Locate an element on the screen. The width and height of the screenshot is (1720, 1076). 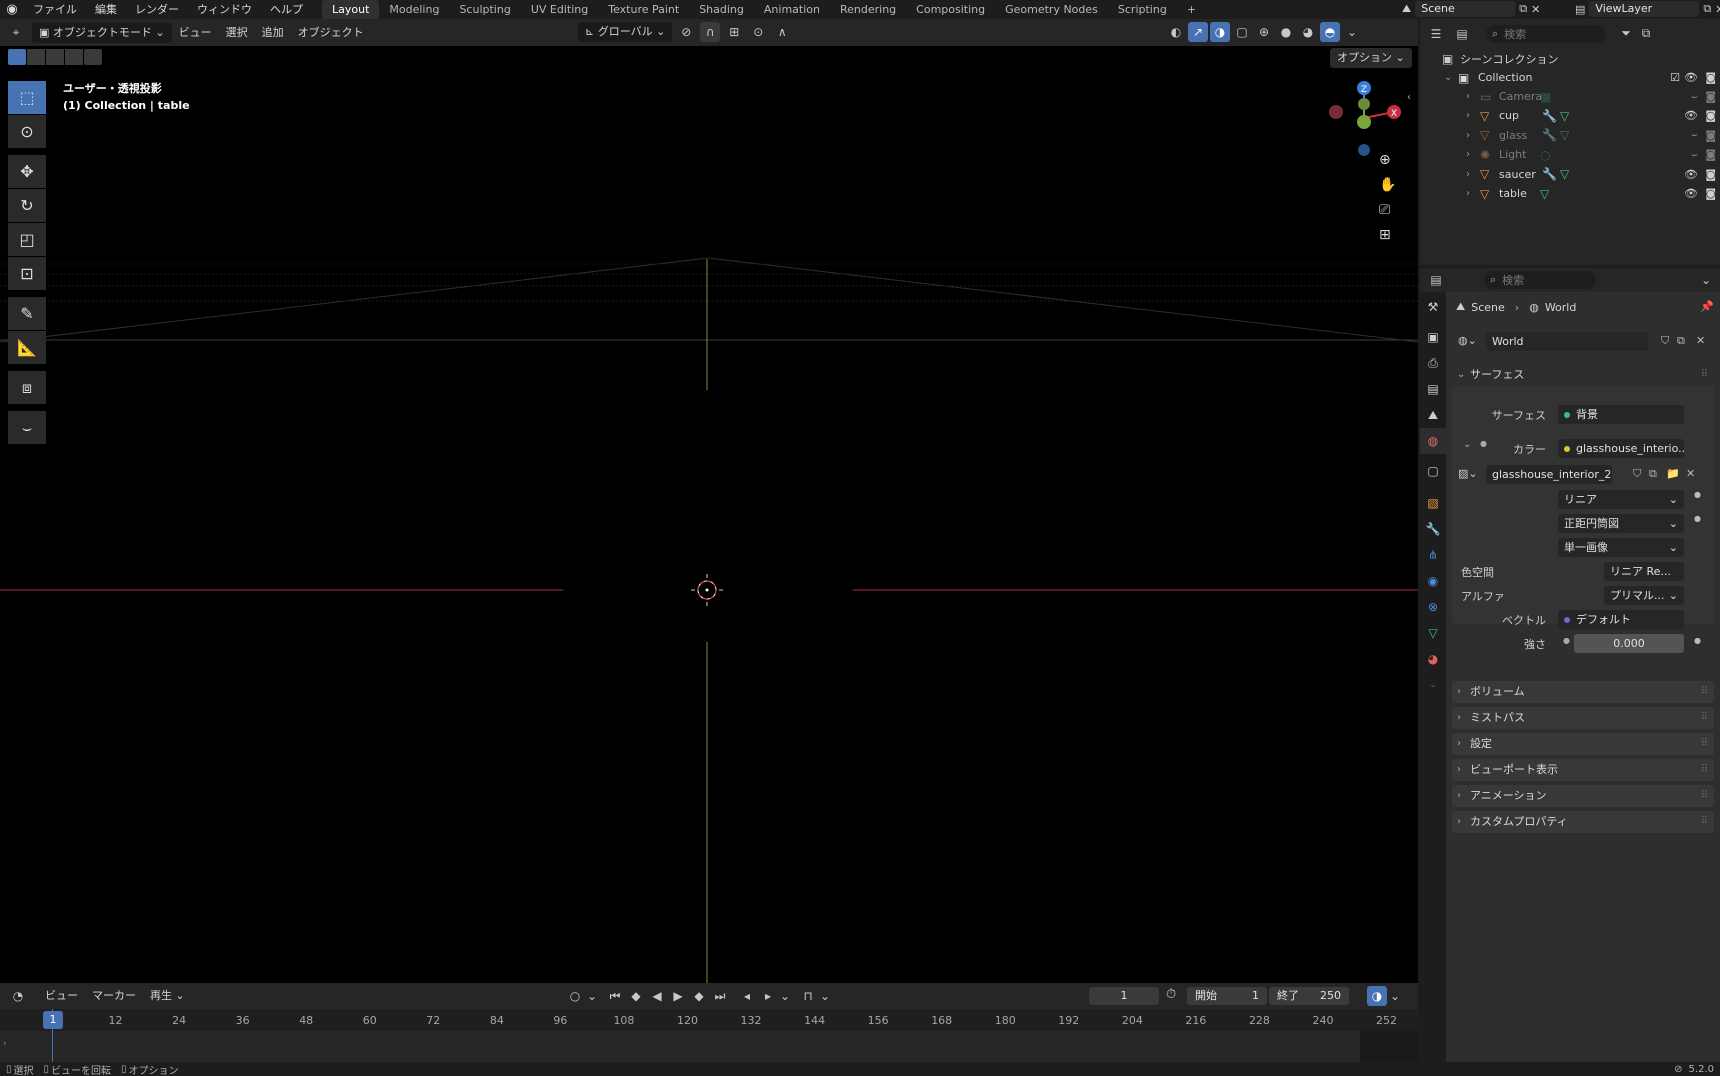
next-frame-icon: ▸ is located at coordinates (768, 996).